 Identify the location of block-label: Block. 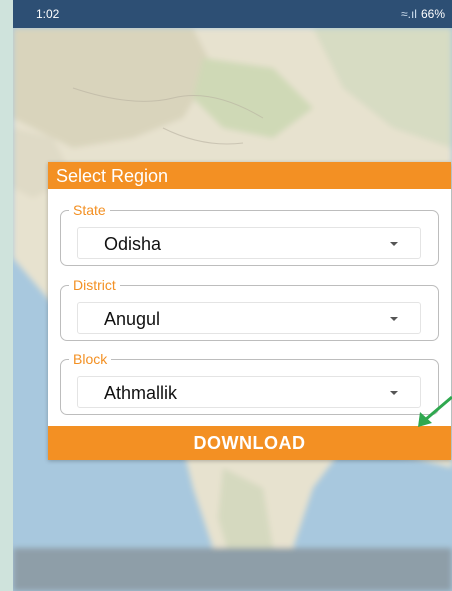
(90, 359).